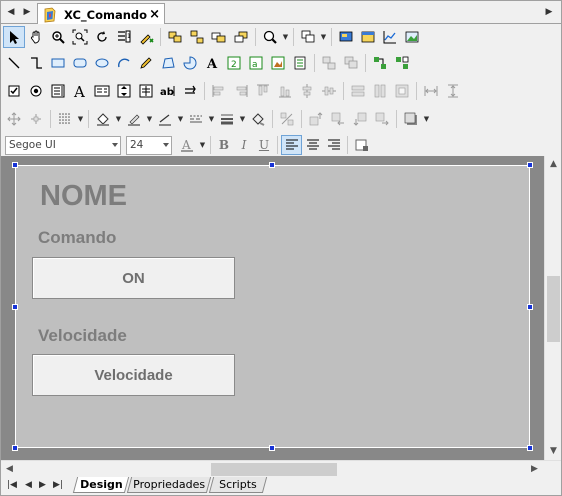  Describe the element at coordinates (124, 91) in the screenshot. I see `spin-tool` at that location.